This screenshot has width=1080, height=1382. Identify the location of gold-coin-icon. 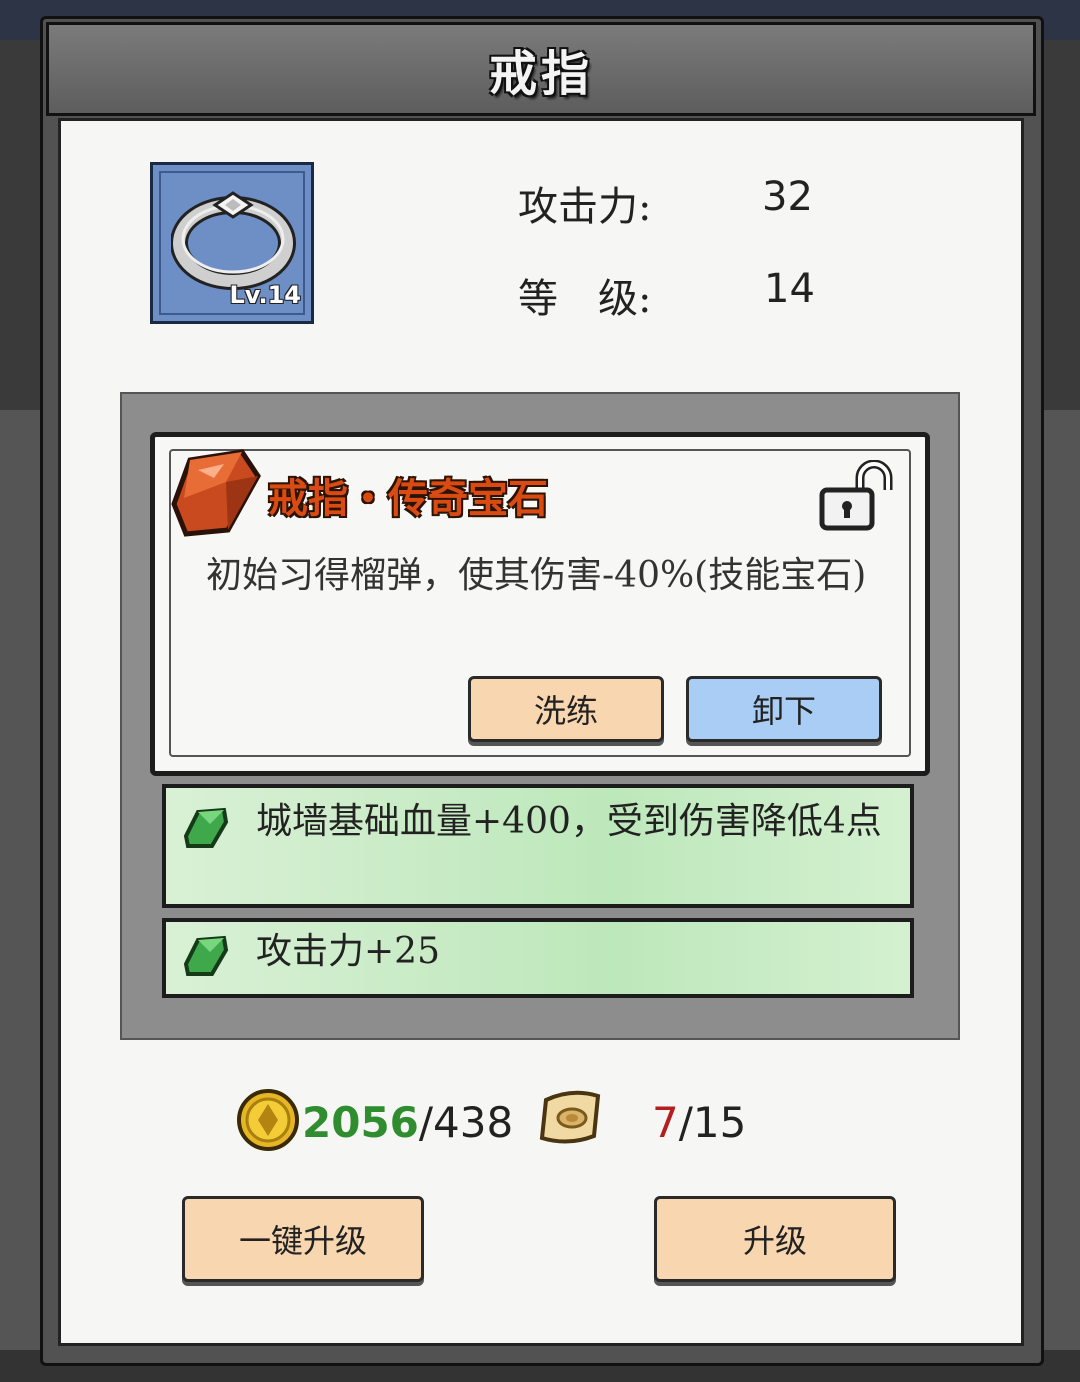
(268, 1120).